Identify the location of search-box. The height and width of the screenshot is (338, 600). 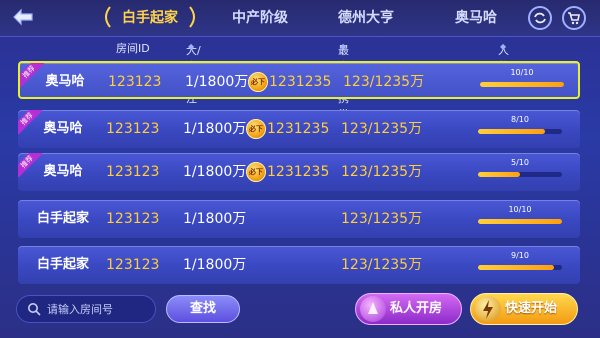
(86, 309).